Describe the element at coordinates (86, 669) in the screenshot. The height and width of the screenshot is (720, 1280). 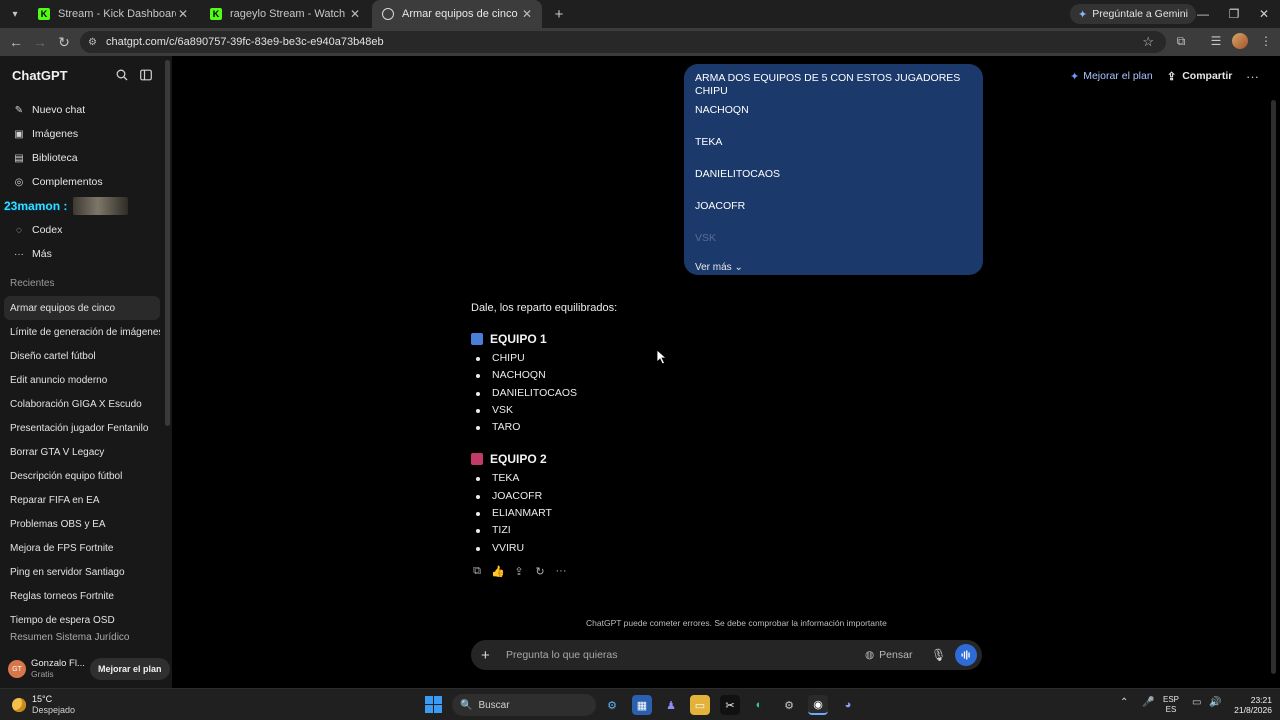
I see `account-footer: GT Gonzalo Fl... Gratis Mejorar el plan` at that location.